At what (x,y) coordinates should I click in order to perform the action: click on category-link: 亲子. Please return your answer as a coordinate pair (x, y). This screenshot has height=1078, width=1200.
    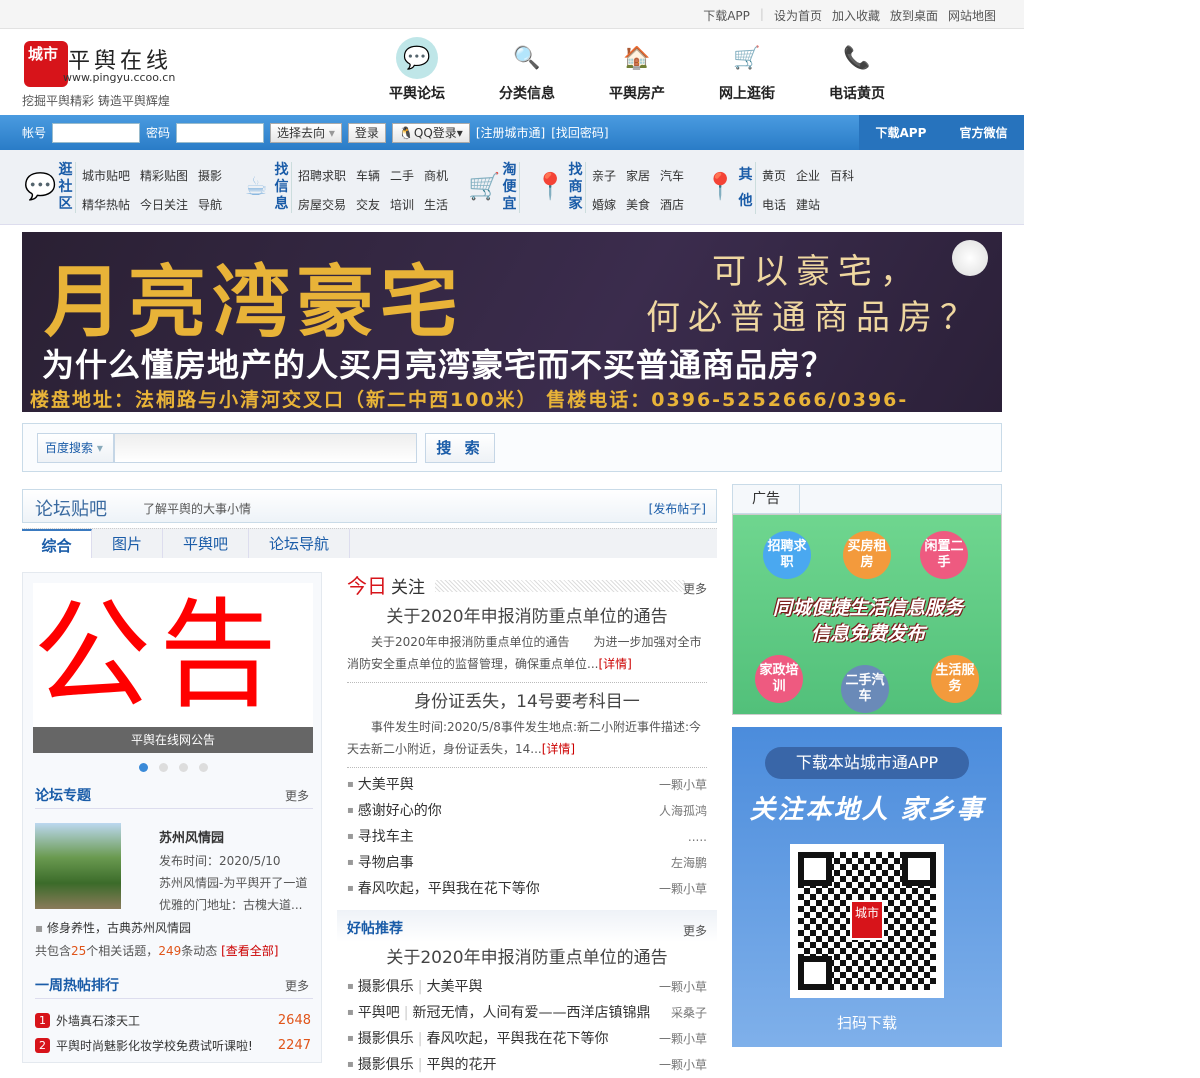
    Looking at the image, I should click on (604, 176).